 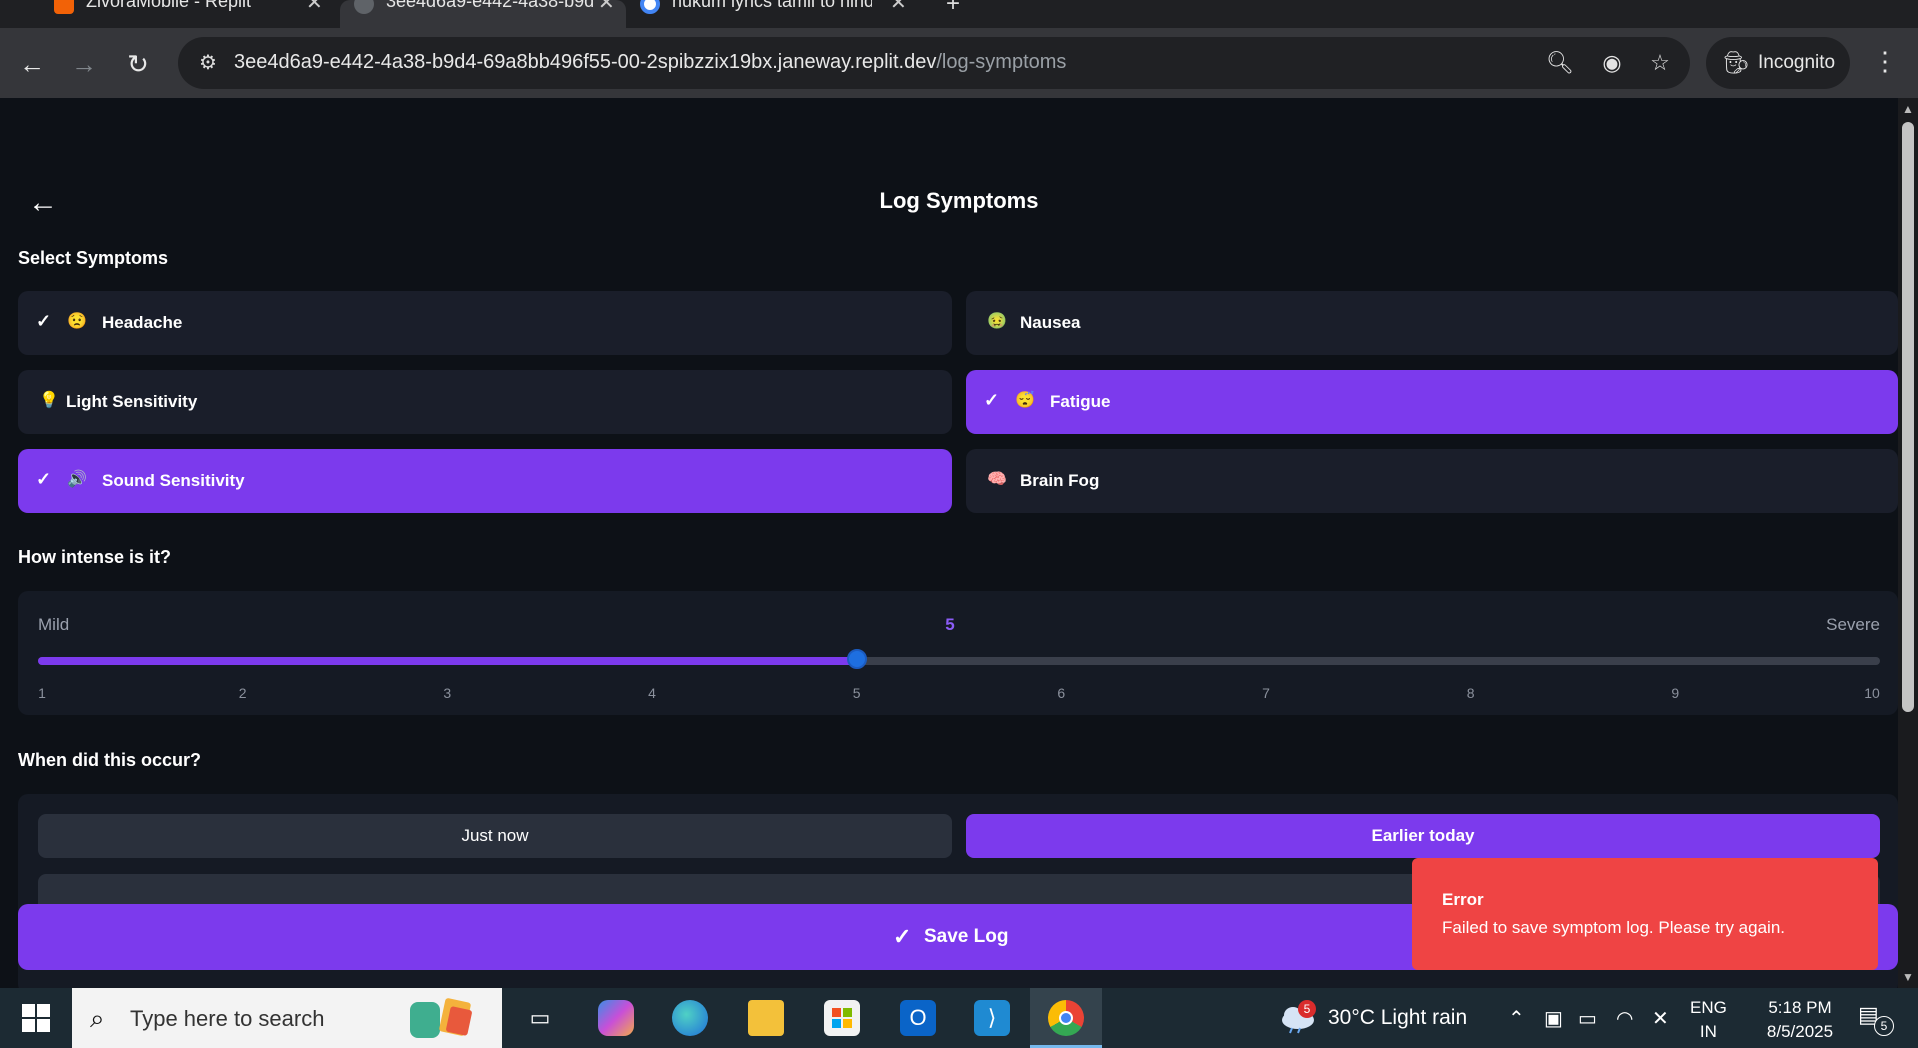 I want to click on outlook-icon: O, so click(x=918, y=1018).